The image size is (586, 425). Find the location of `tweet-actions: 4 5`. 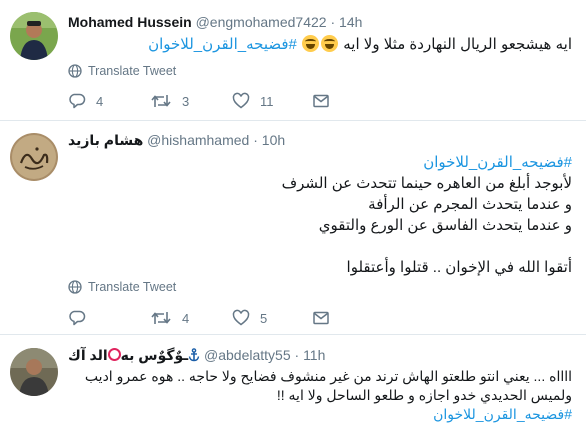

tweet-actions: 4 5 is located at coordinates (218, 321).